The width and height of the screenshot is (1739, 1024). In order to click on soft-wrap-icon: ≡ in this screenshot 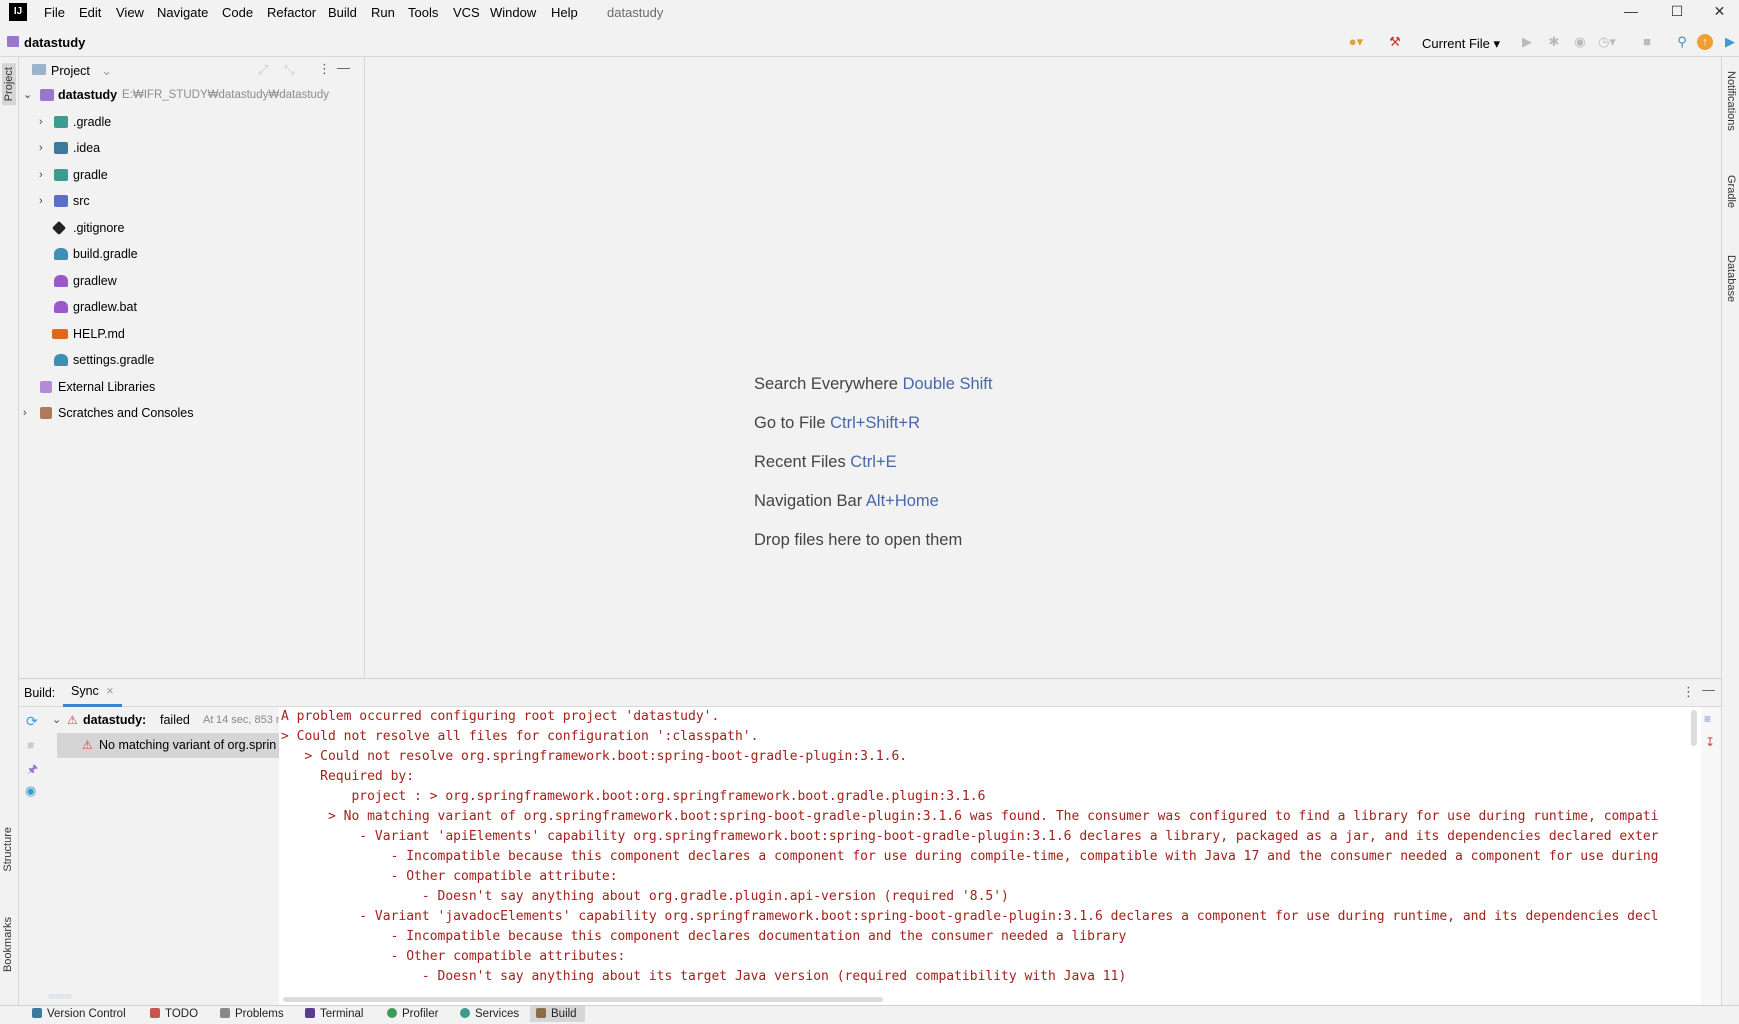, I will do `click(1707, 719)`.